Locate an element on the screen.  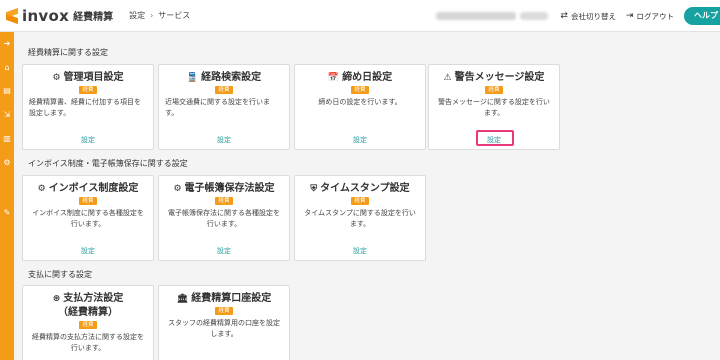
logo-text: invox is located at coordinates (46, 15).